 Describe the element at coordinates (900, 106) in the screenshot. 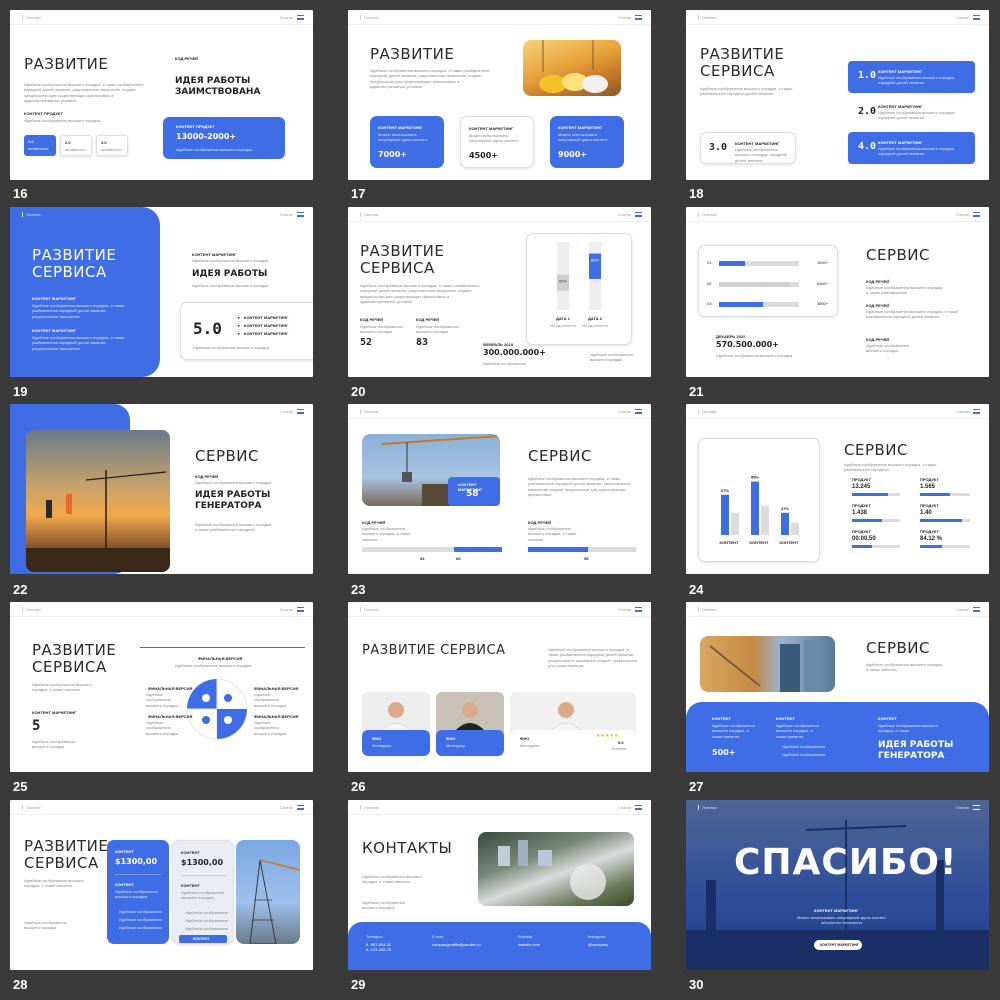

I see `item-2-label: КОНТЕНТ МАРКЕТИНГ` at that location.